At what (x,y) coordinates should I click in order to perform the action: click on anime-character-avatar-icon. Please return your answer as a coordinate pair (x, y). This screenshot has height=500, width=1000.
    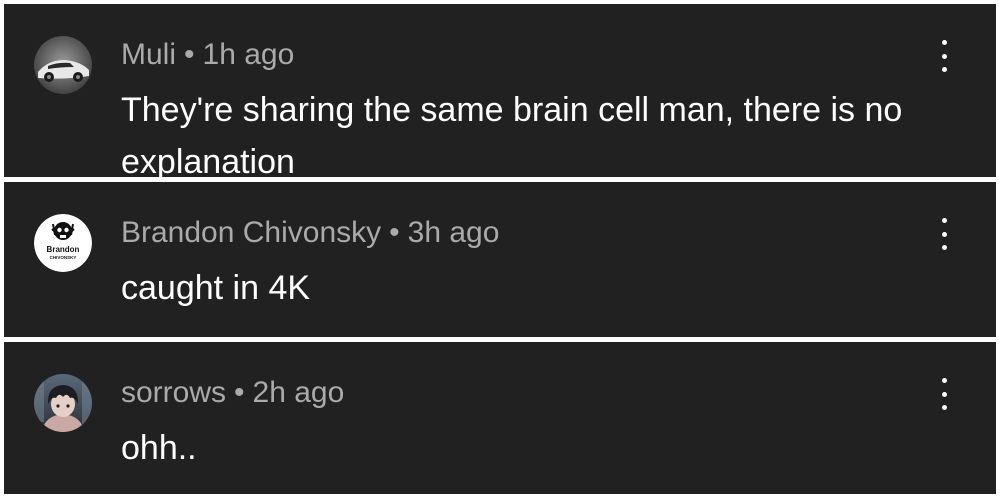
    Looking at the image, I should click on (63, 403).